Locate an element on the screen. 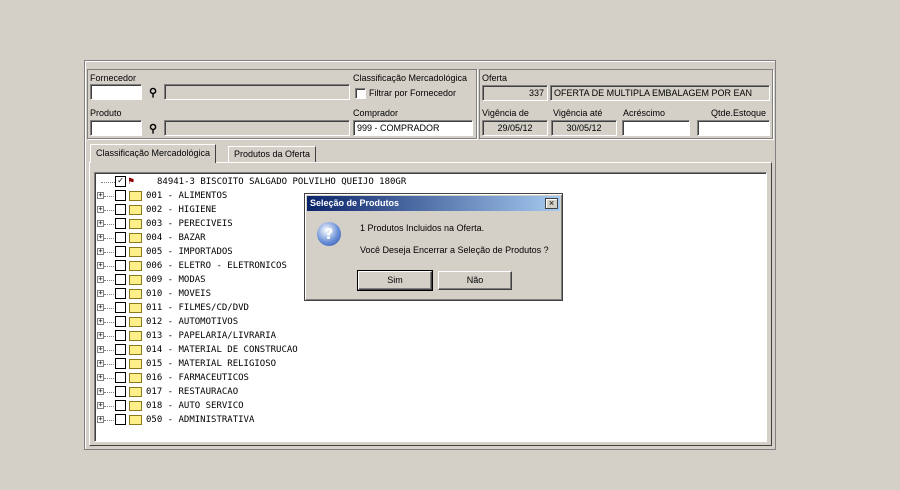  oferta-code-field: 337 is located at coordinates (515, 93).